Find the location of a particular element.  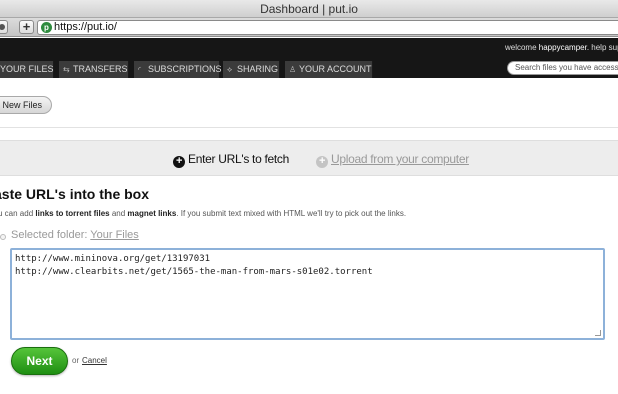

cancel-link: Cancel is located at coordinates (94, 360).